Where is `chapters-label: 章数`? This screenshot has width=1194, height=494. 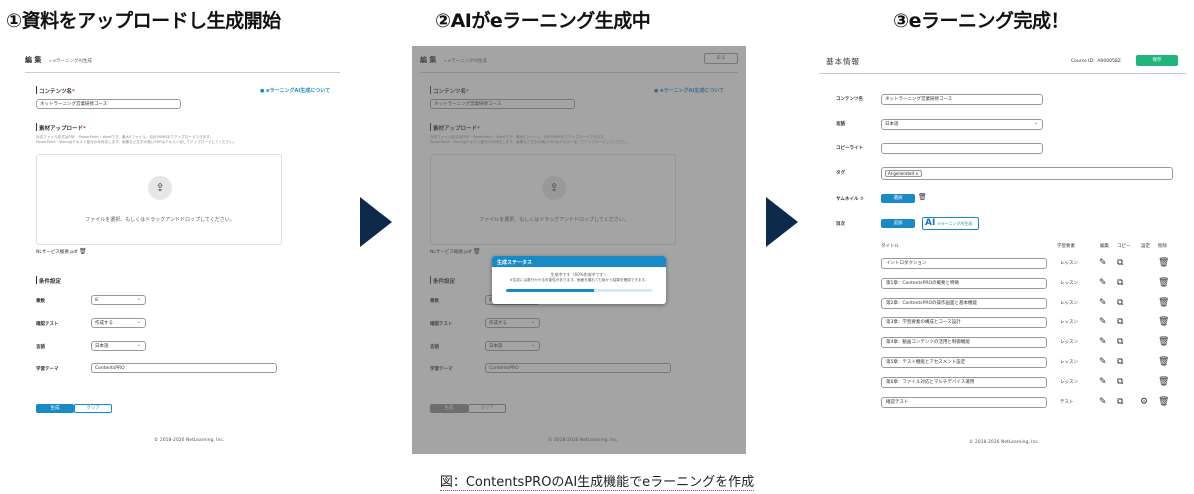
chapters-label: 章数 is located at coordinates (40, 301).